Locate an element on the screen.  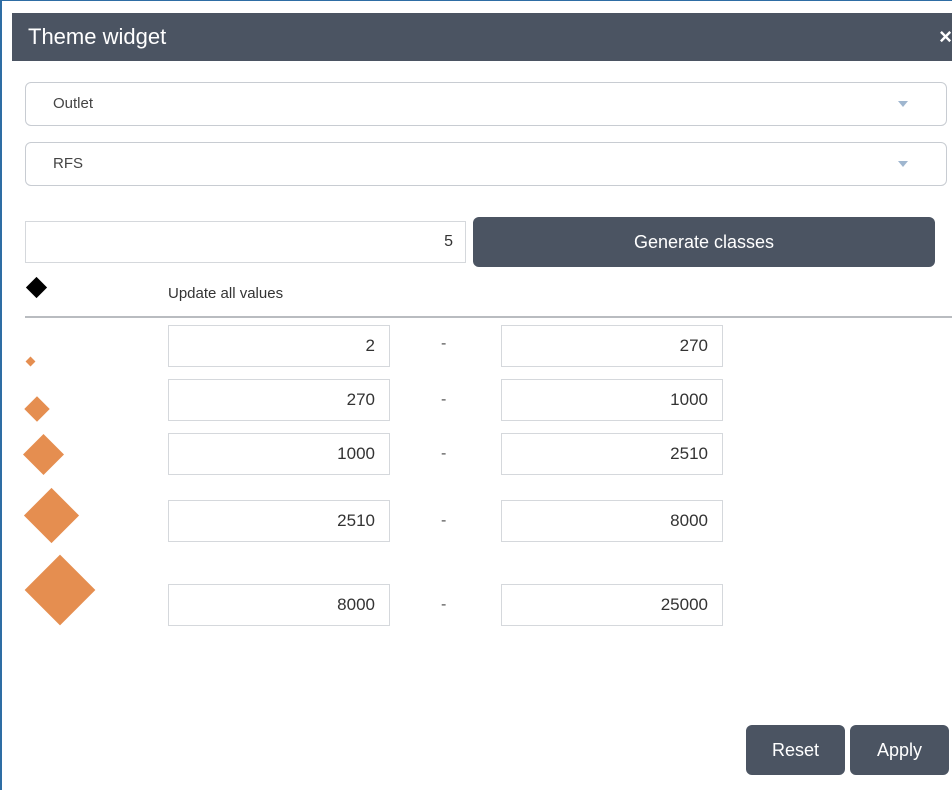
window-title: Theme widget is located at coordinates (97, 36).